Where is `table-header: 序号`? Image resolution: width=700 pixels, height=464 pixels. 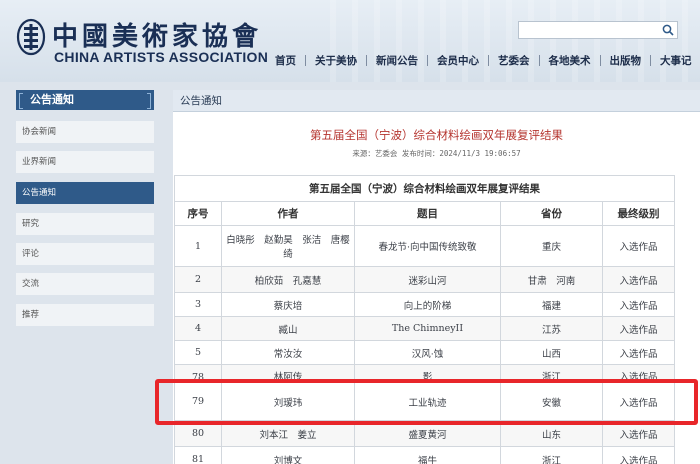
table-header: 序号 is located at coordinates (198, 213).